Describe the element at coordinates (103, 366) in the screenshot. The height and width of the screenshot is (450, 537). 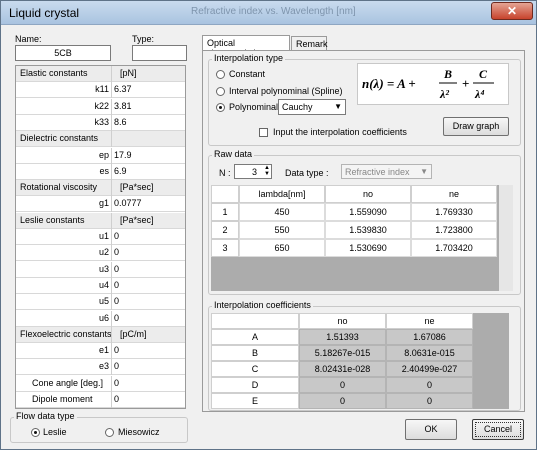
I see `parameter-key: e3` at that location.